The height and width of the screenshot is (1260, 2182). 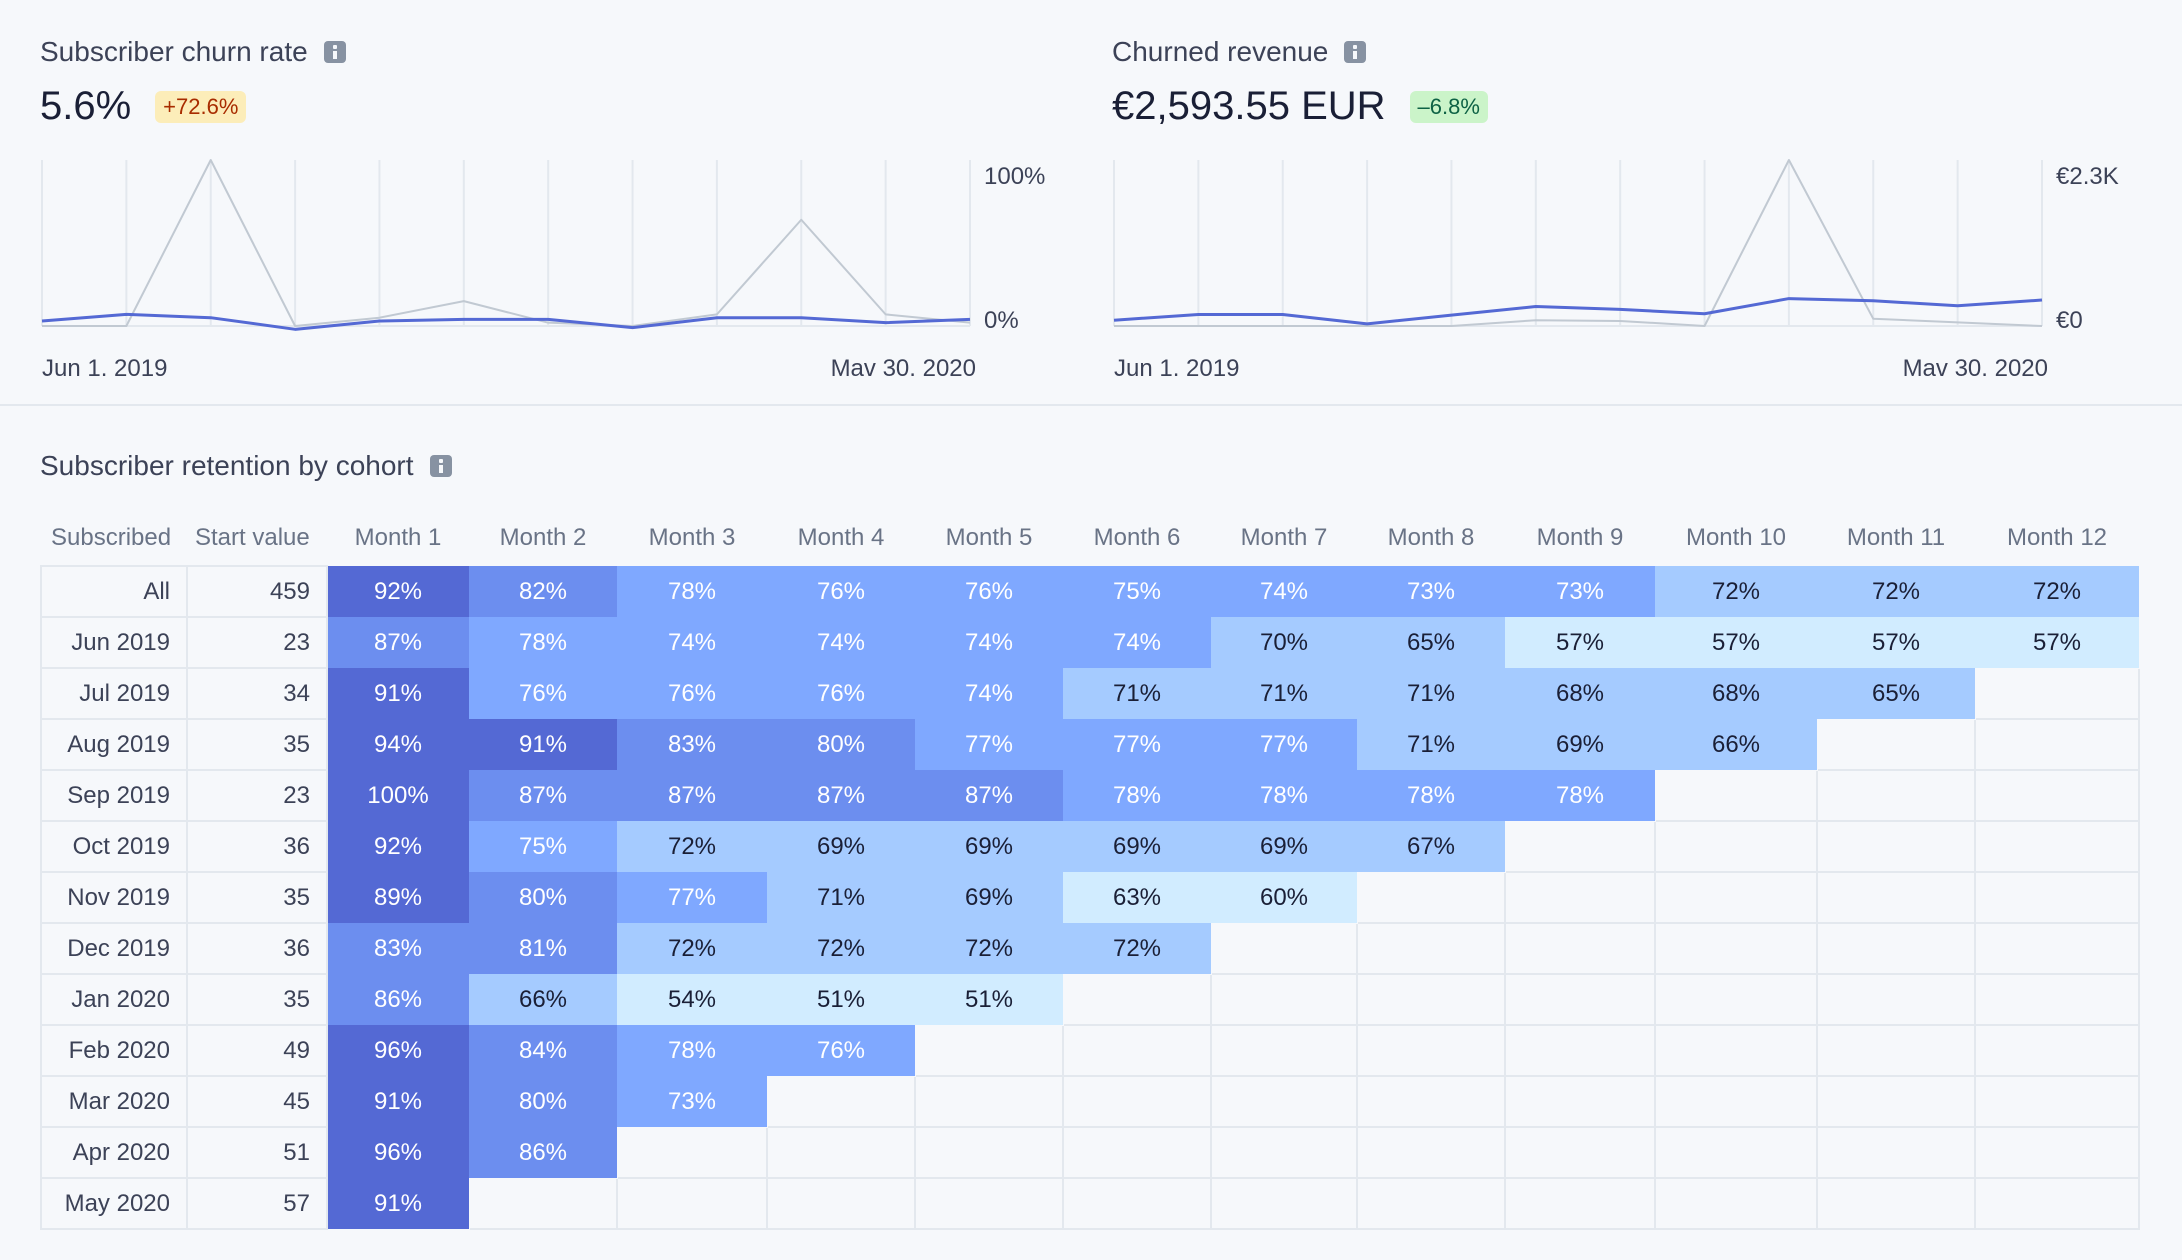 What do you see at coordinates (841, 744) in the screenshot?
I see `retention-cell: 80%` at bounding box center [841, 744].